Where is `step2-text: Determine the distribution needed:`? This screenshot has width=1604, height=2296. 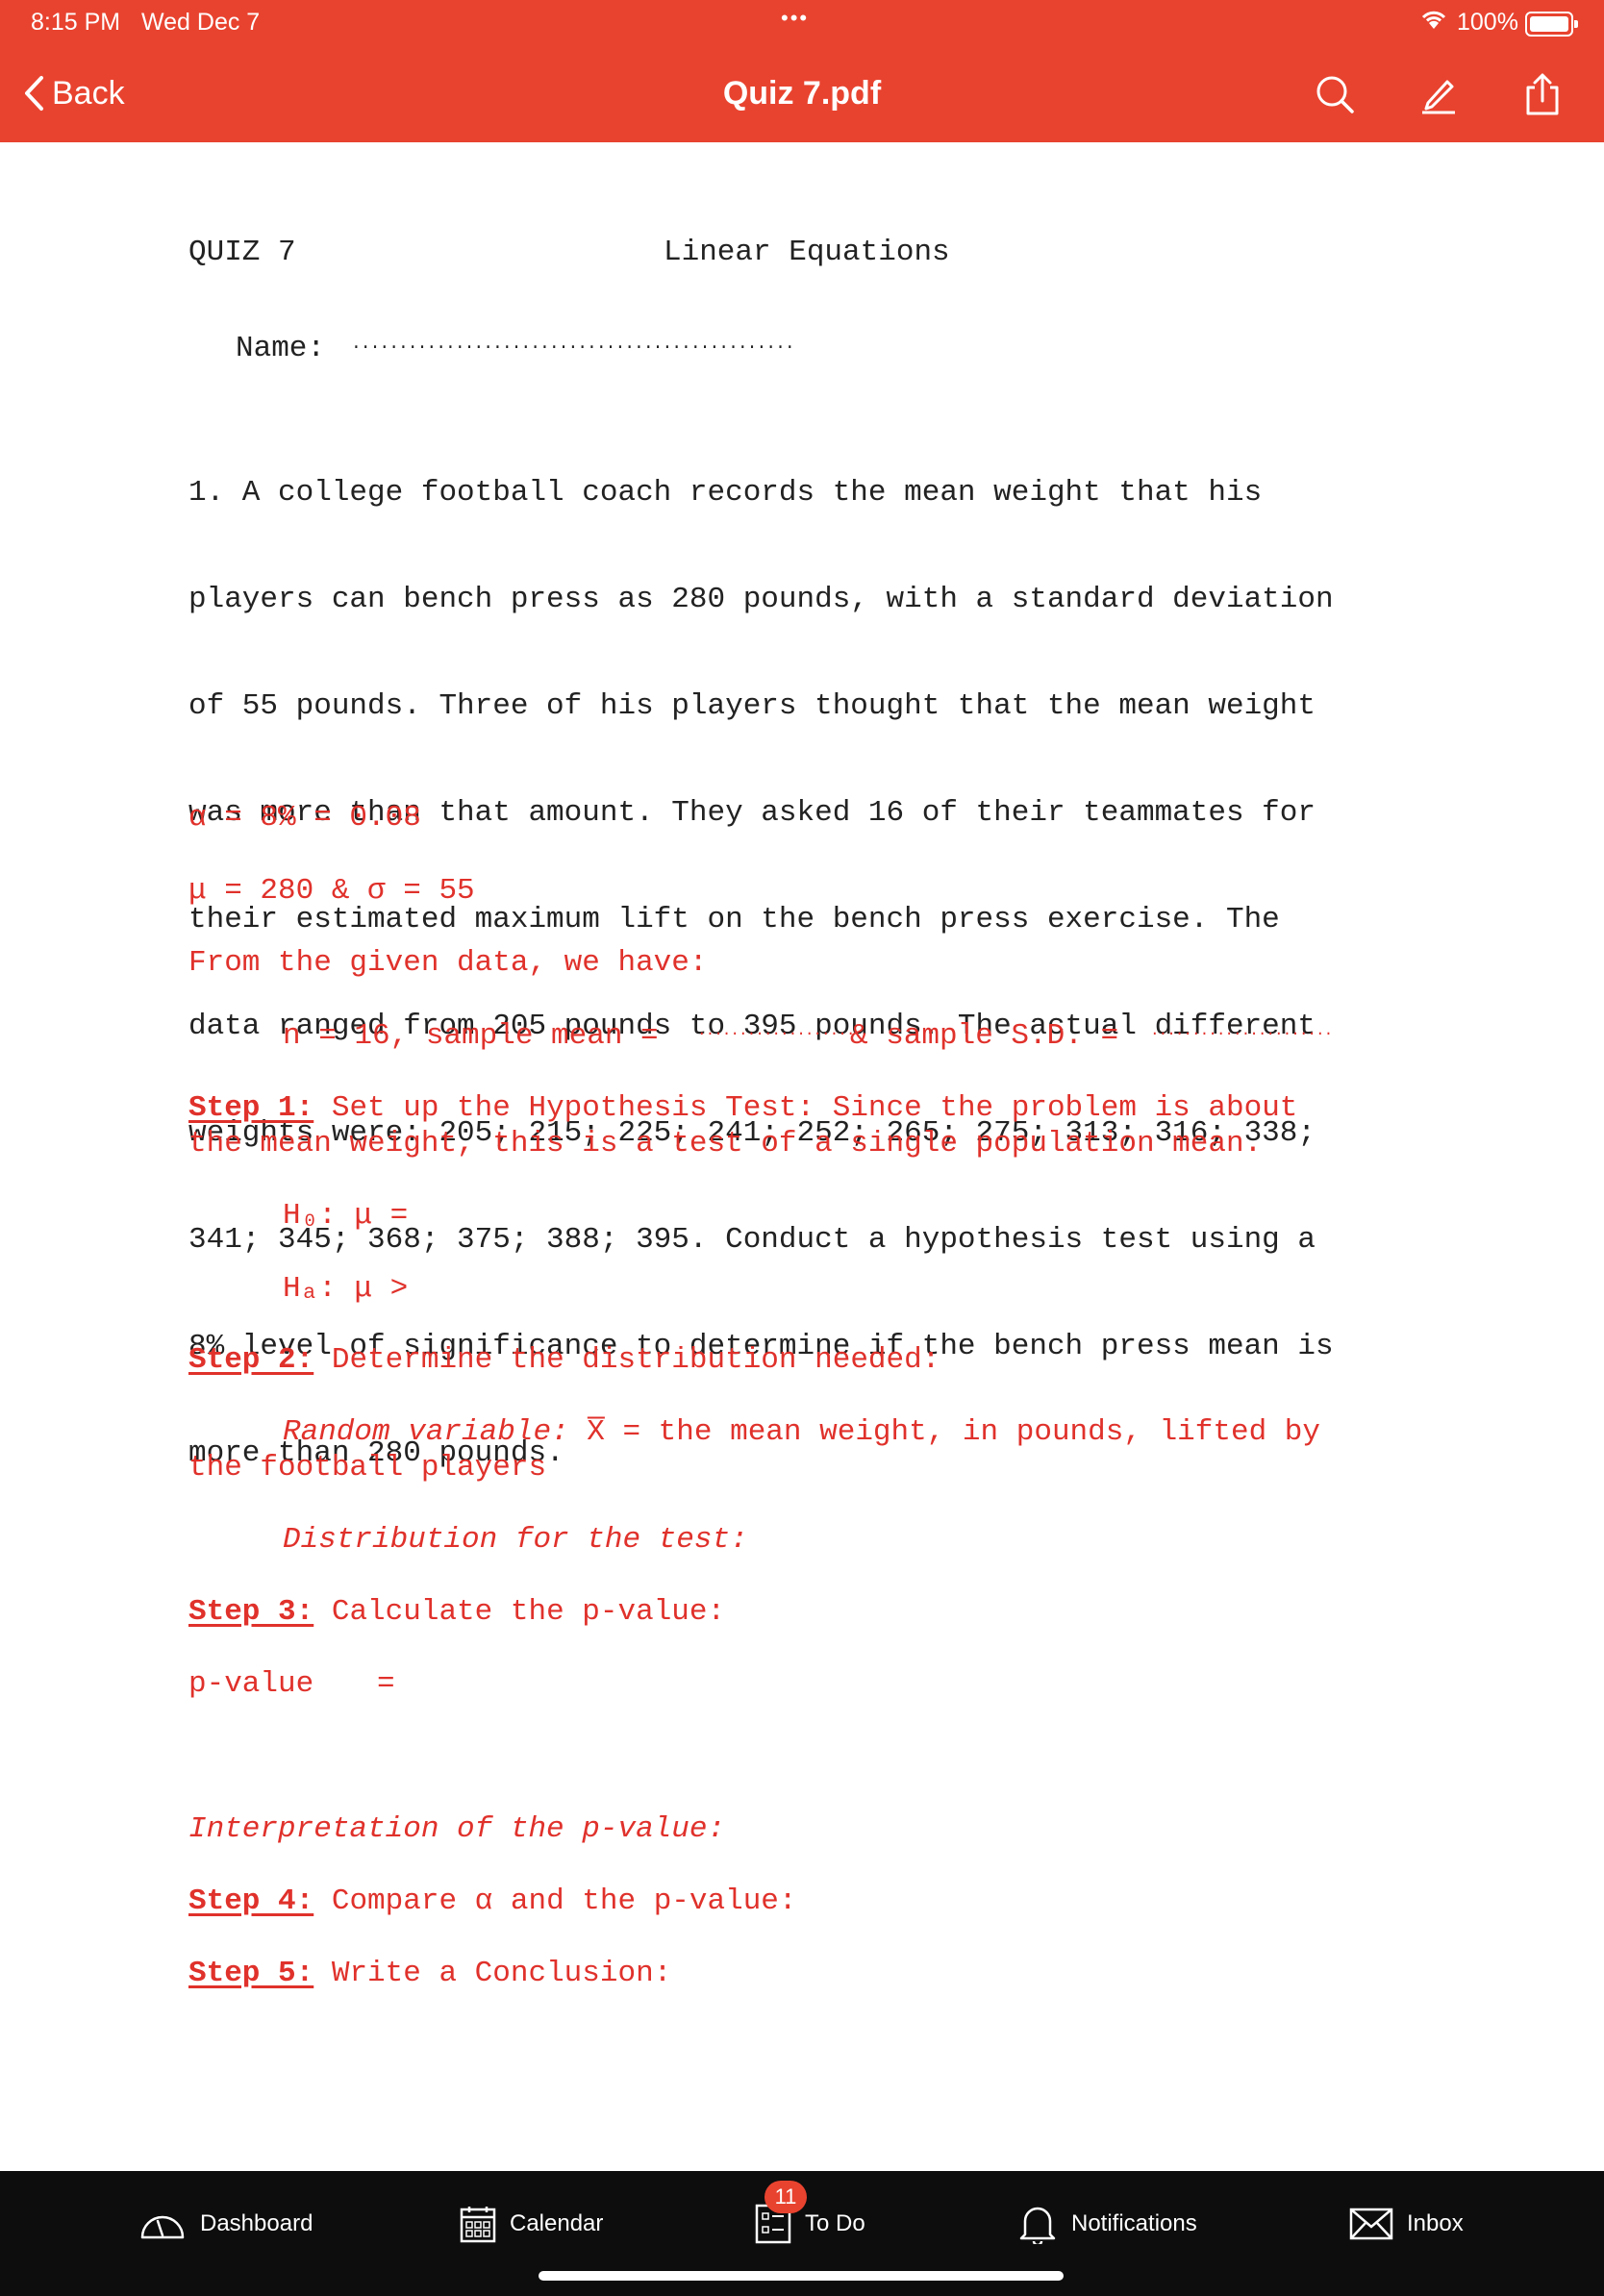
step2-text: Determine the distribution needed: is located at coordinates (626, 1360).